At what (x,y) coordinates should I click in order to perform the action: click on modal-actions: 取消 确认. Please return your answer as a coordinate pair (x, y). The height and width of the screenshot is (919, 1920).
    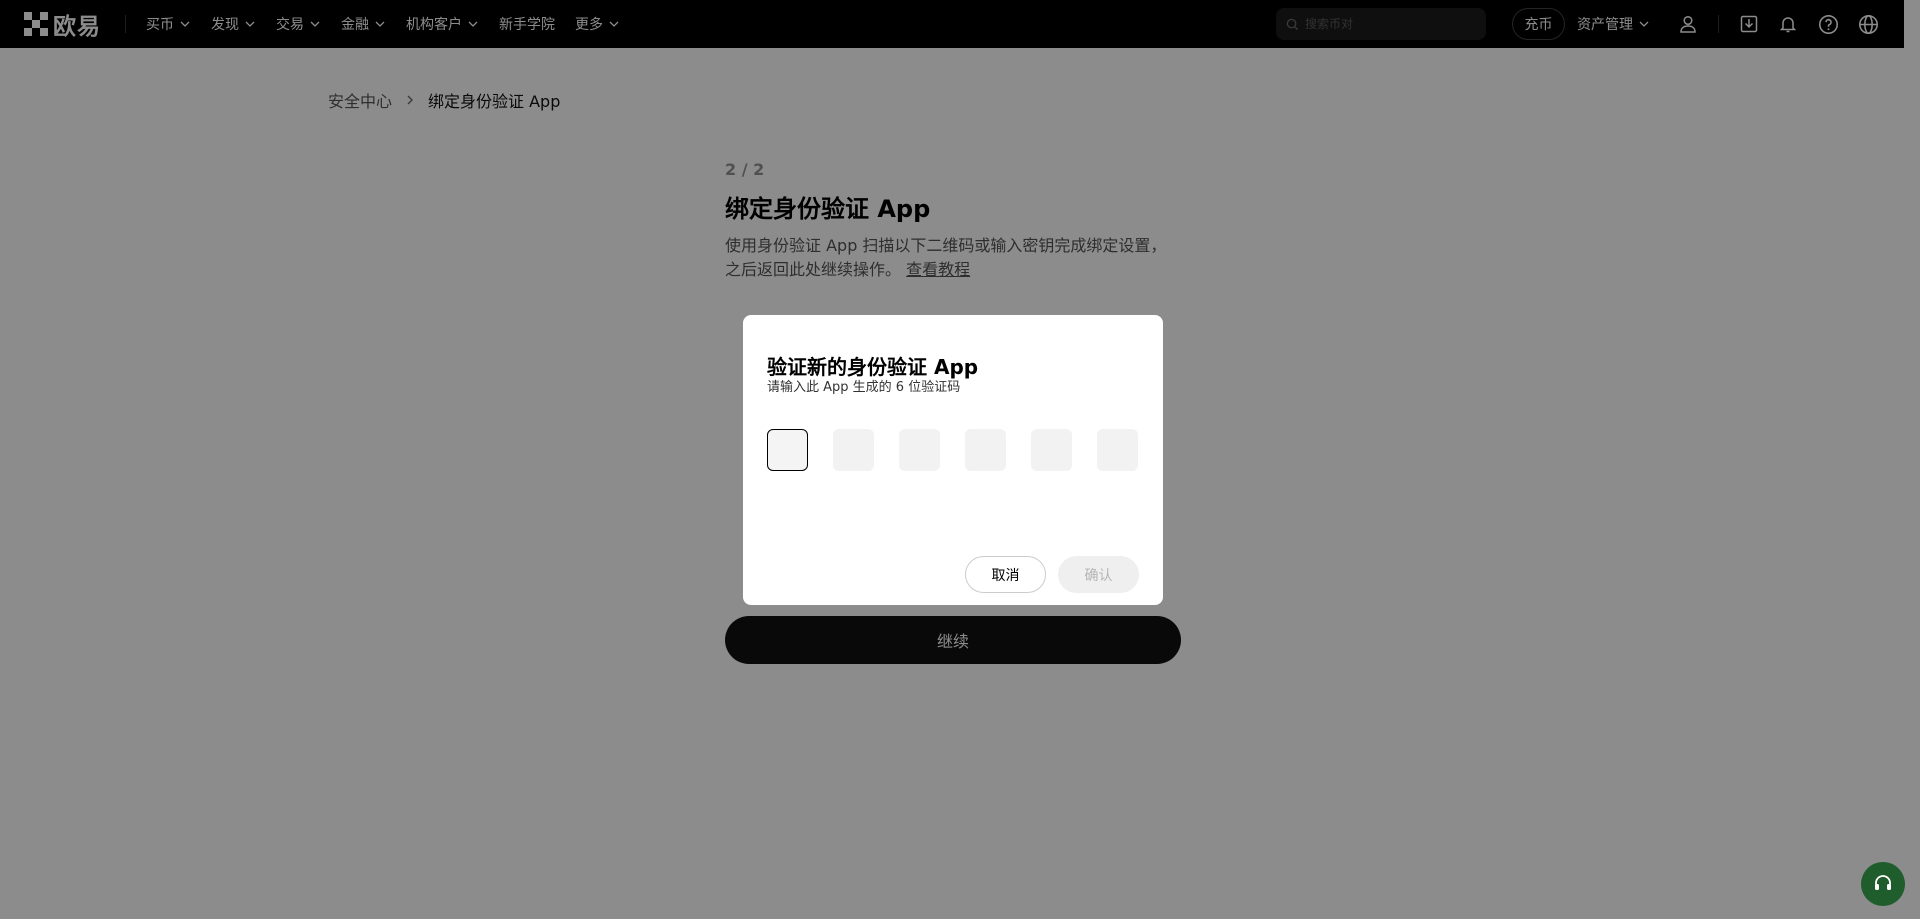
    Looking at the image, I should click on (1052, 574).